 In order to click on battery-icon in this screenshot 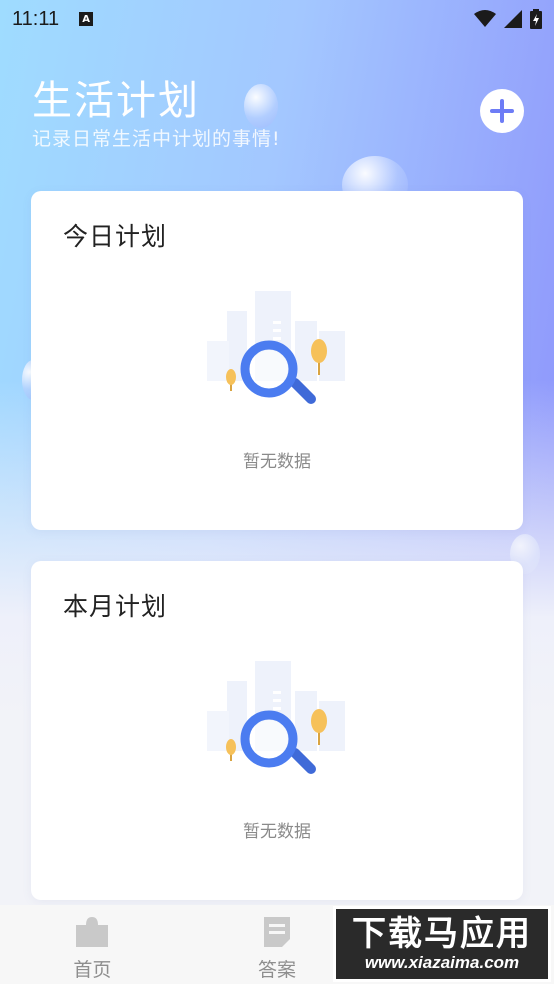, I will do `click(536, 19)`.